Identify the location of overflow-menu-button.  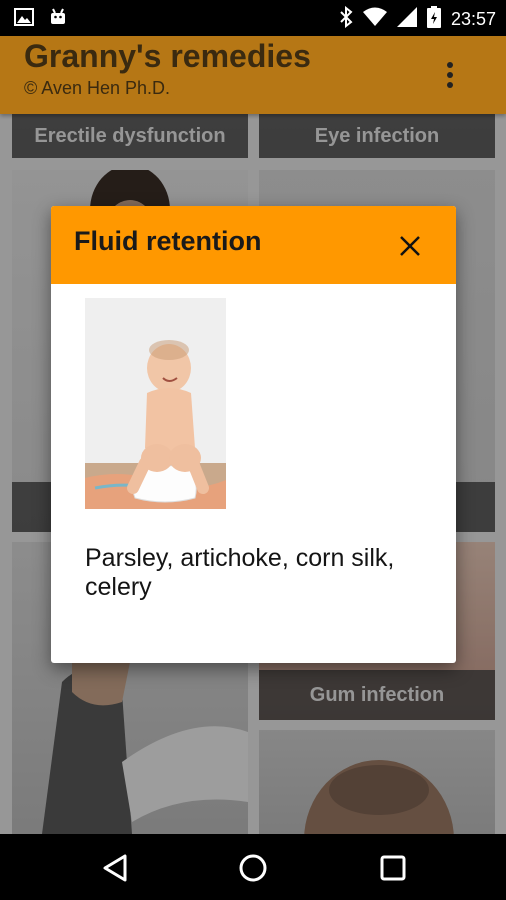
(450, 75).